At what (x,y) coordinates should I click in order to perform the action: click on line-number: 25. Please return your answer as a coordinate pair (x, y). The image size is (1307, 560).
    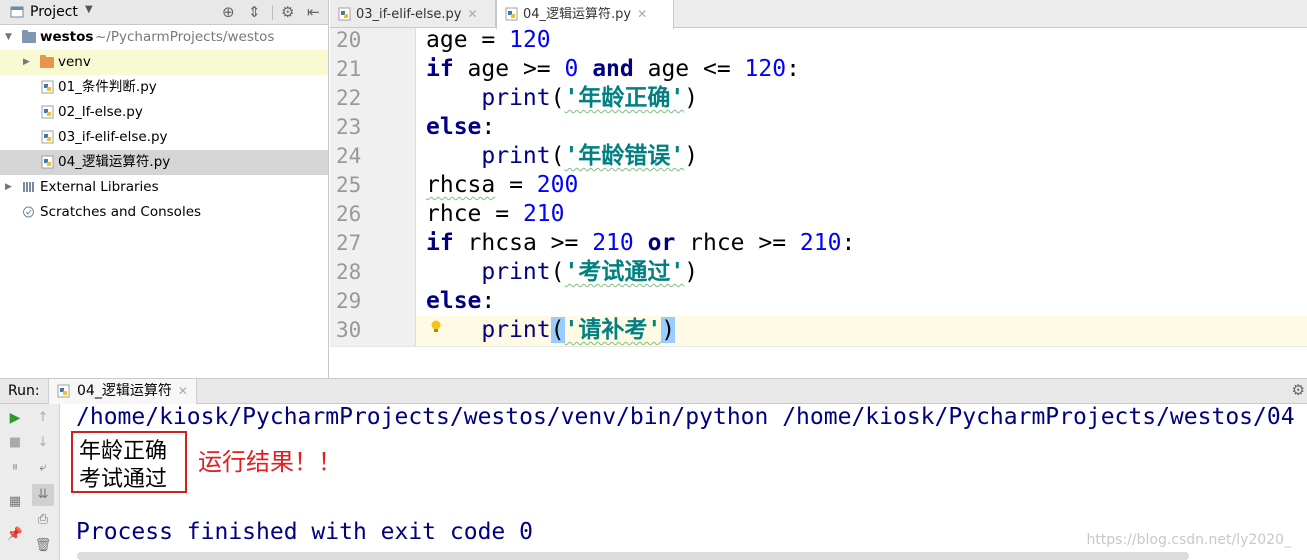
    Looking at the image, I should click on (349, 185).